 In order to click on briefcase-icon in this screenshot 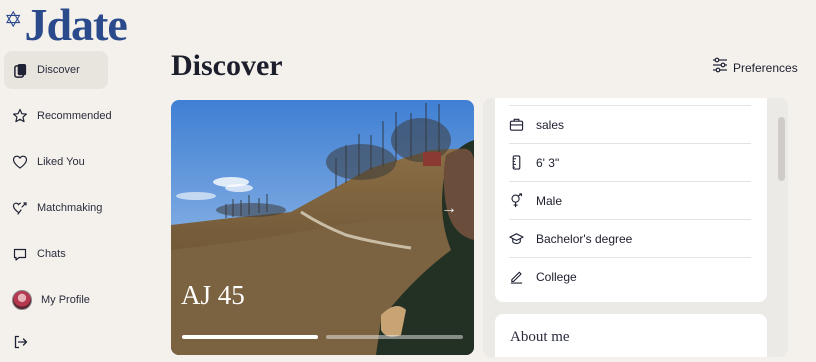, I will do `click(516, 124)`.